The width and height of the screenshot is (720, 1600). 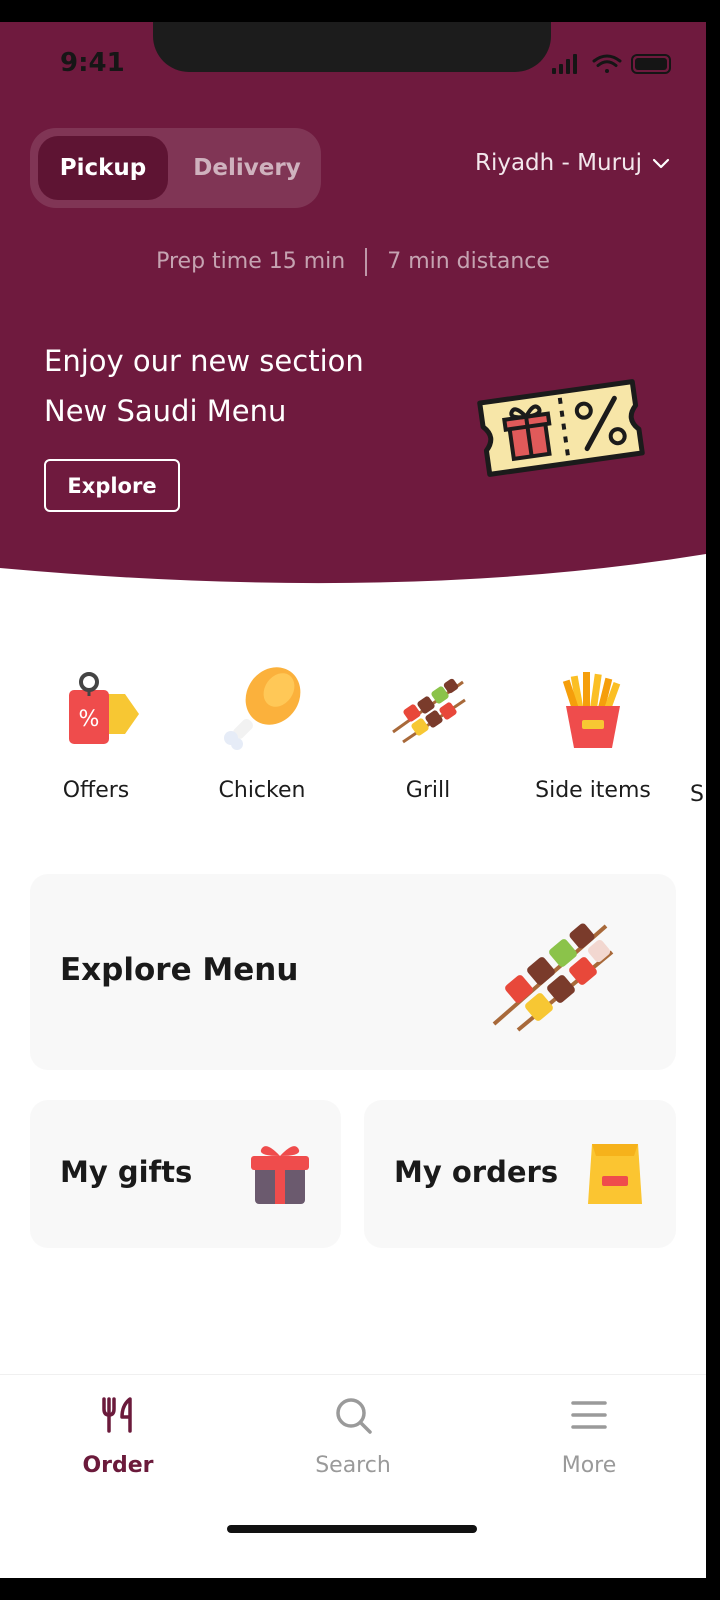 What do you see at coordinates (591, 710) in the screenshot?
I see `fries-icon` at bounding box center [591, 710].